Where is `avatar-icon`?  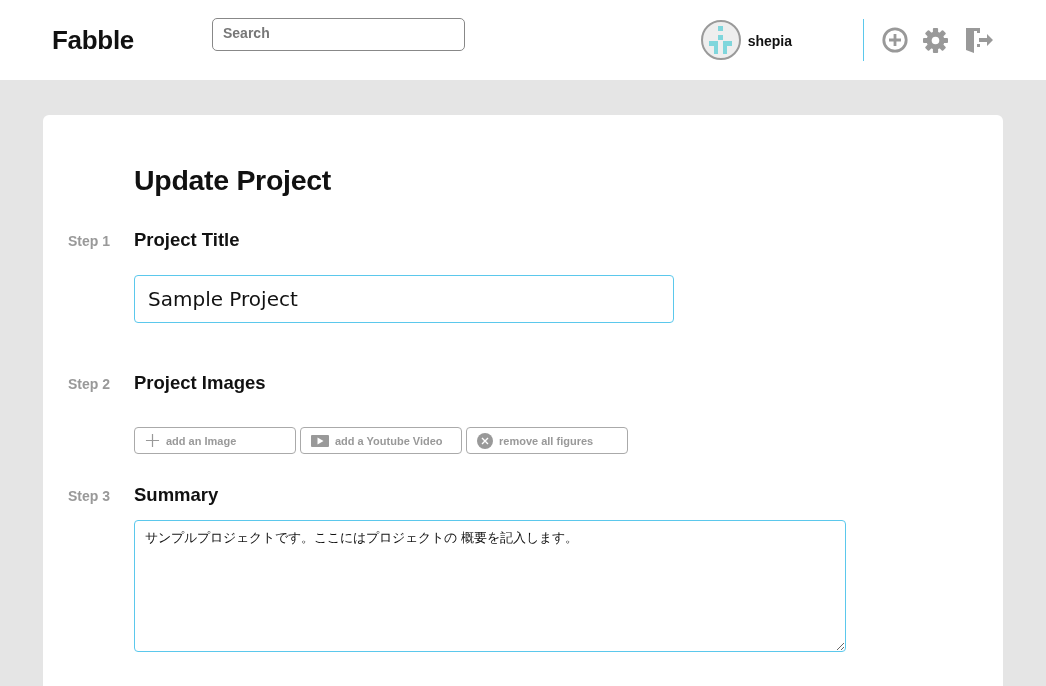
avatar-icon is located at coordinates (720, 40).